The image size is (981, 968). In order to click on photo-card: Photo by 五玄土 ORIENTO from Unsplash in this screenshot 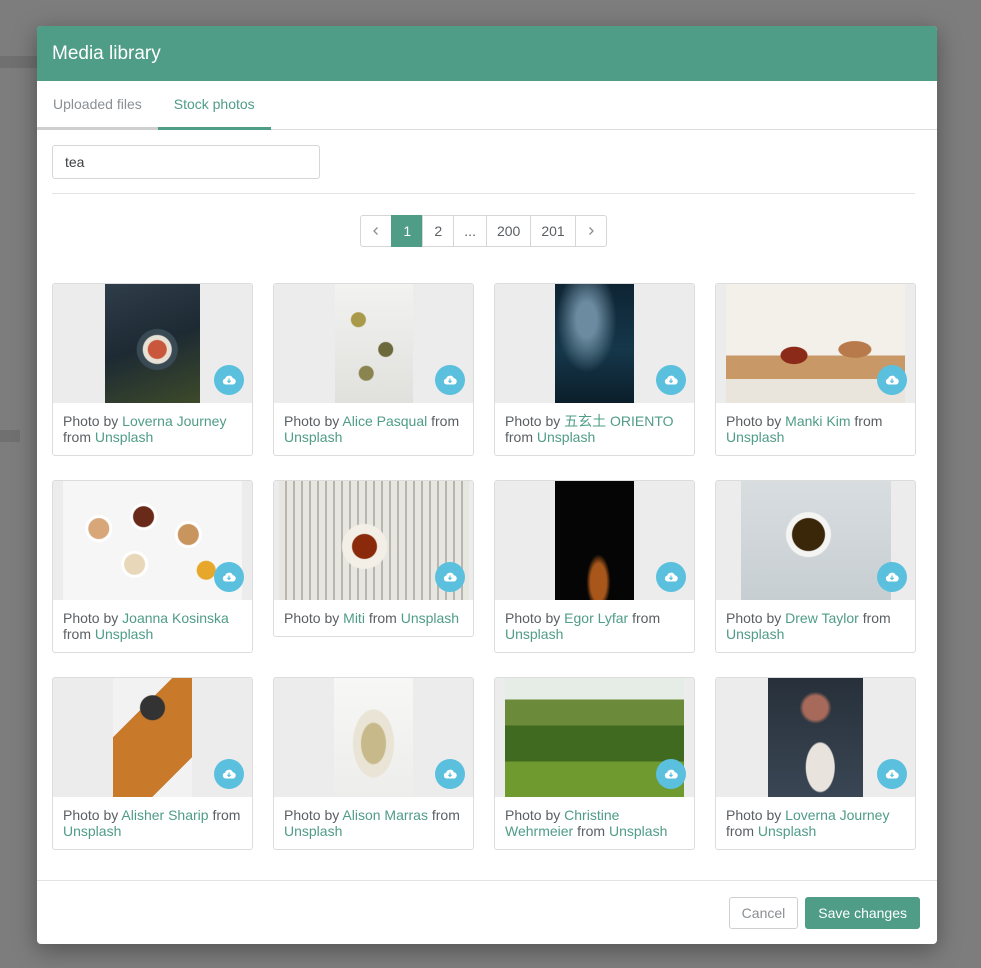, I will do `click(594, 369)`.